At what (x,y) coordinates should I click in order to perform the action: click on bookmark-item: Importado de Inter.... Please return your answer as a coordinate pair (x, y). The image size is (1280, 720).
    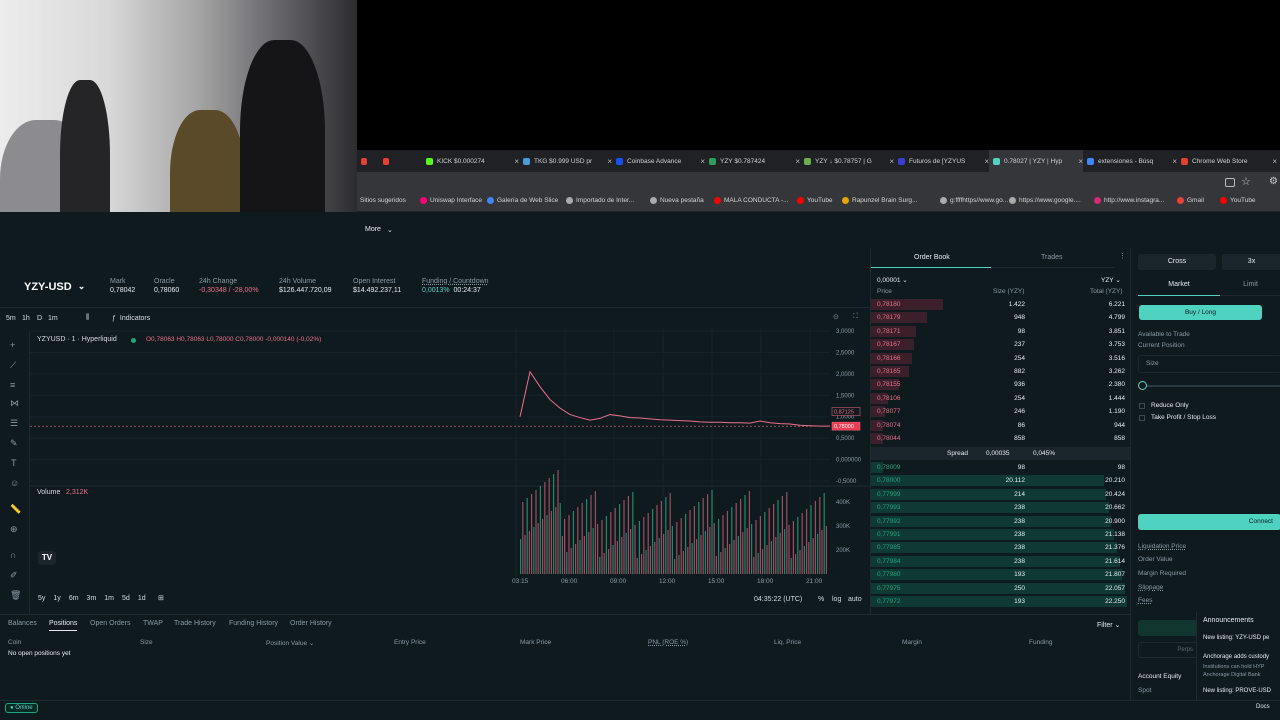
    Looking at the image, I should click on (600, 200).